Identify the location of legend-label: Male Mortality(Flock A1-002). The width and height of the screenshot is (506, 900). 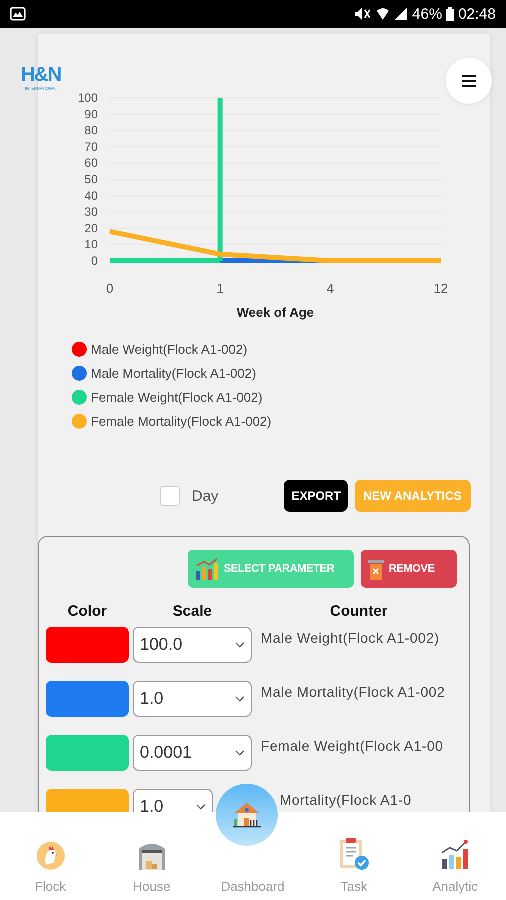
(173, 373).